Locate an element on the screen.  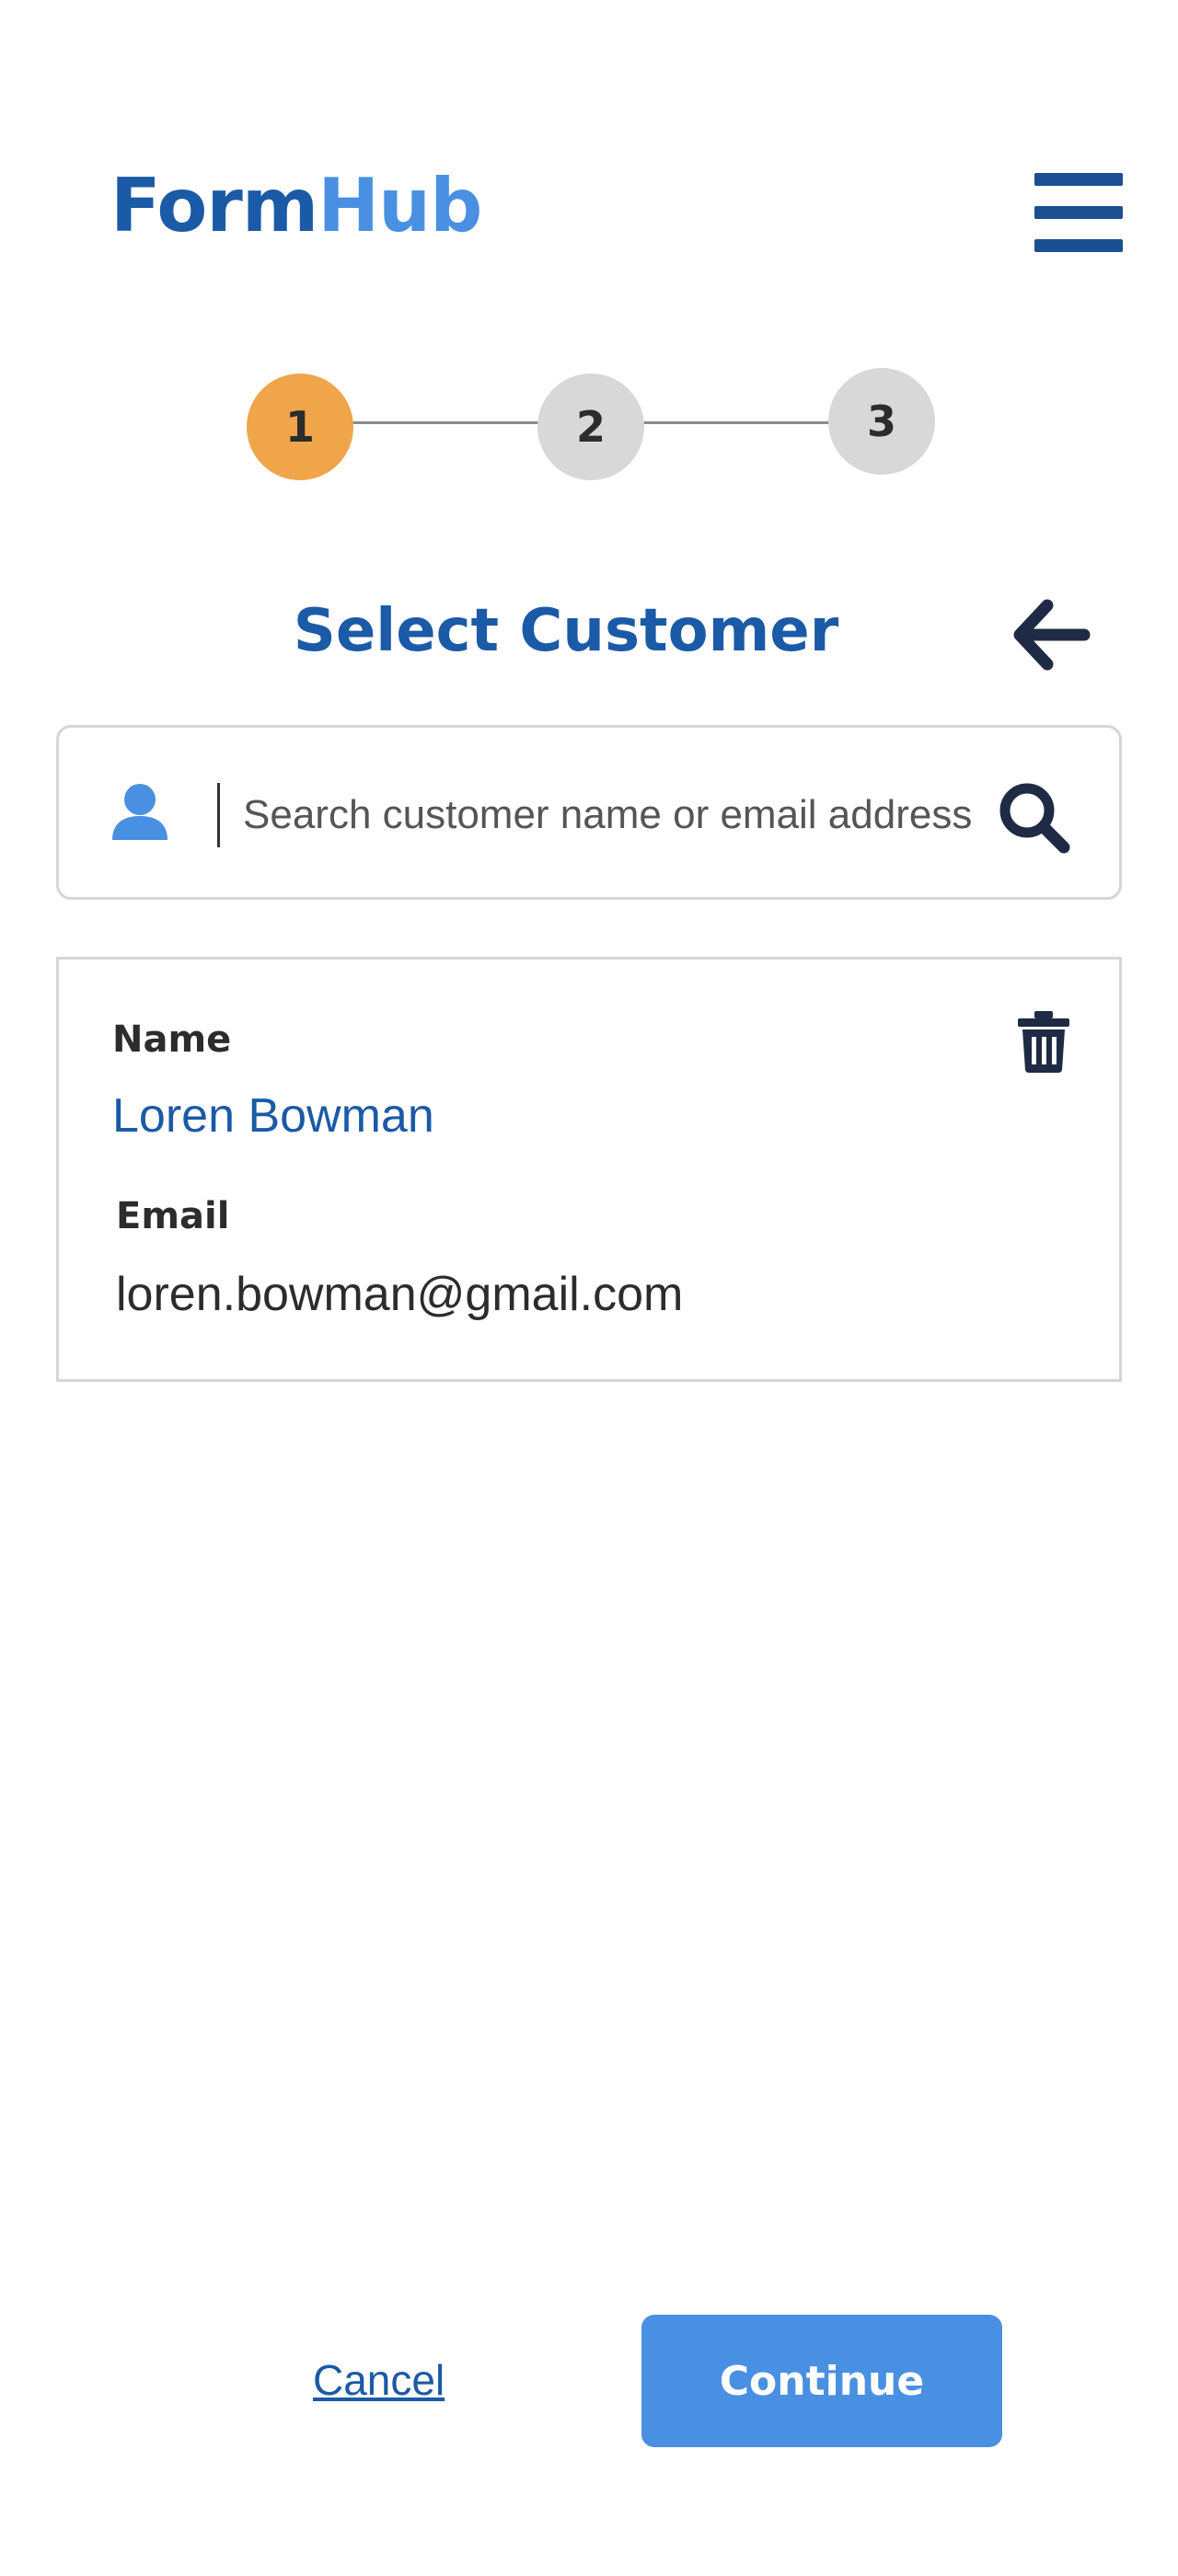
customer-name-value: Loren Bowman is located at coordinates (273, 1116).